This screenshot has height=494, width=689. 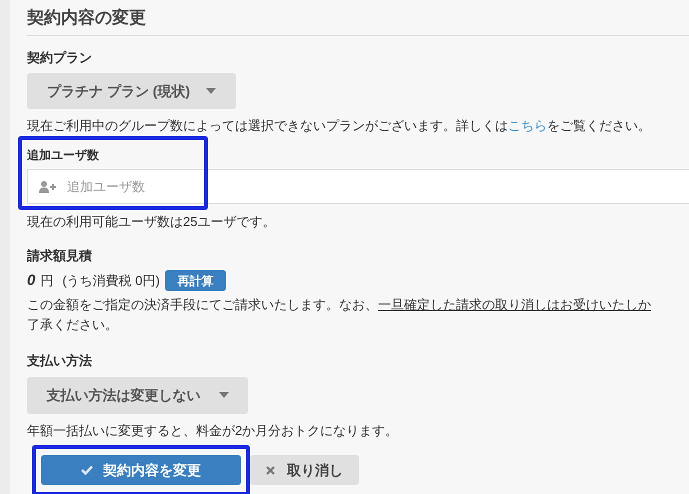 What do you see at coordinates (47, 281) in the screenshot?
I see `currency-unit: 円` at bounding box center [47, 281].